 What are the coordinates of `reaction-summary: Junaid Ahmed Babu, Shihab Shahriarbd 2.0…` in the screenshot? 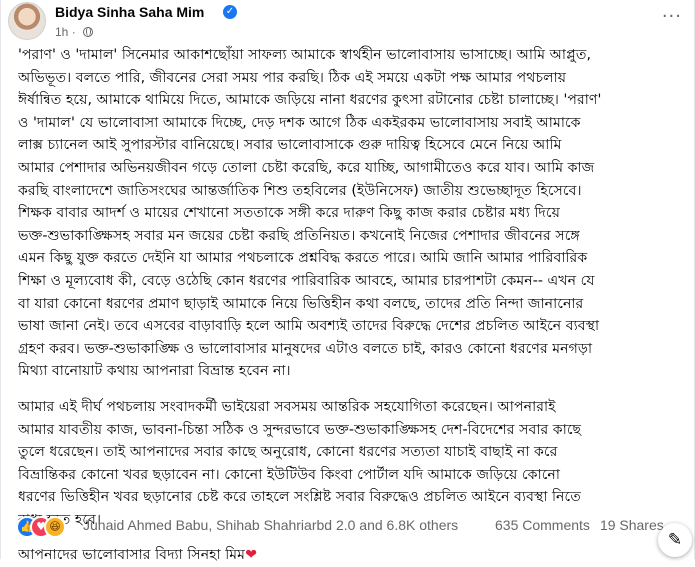 It's located at (270, 525).